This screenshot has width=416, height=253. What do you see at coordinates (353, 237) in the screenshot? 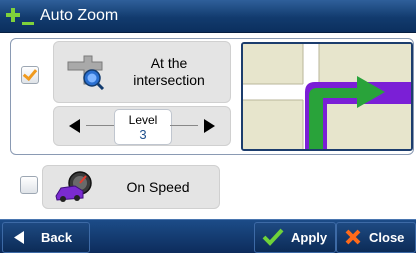
I see `x-icon` at bounding box center [353, 237].